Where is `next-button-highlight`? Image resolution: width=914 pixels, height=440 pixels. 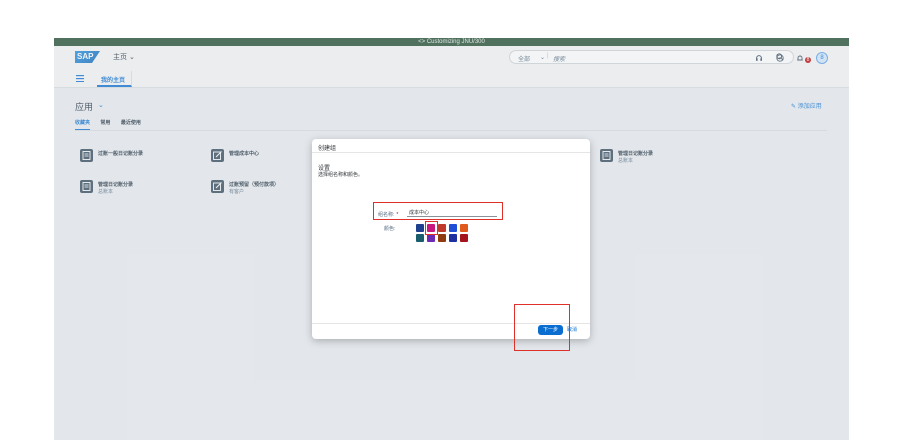 next-button-highlight is located at coordinates (542, 327).